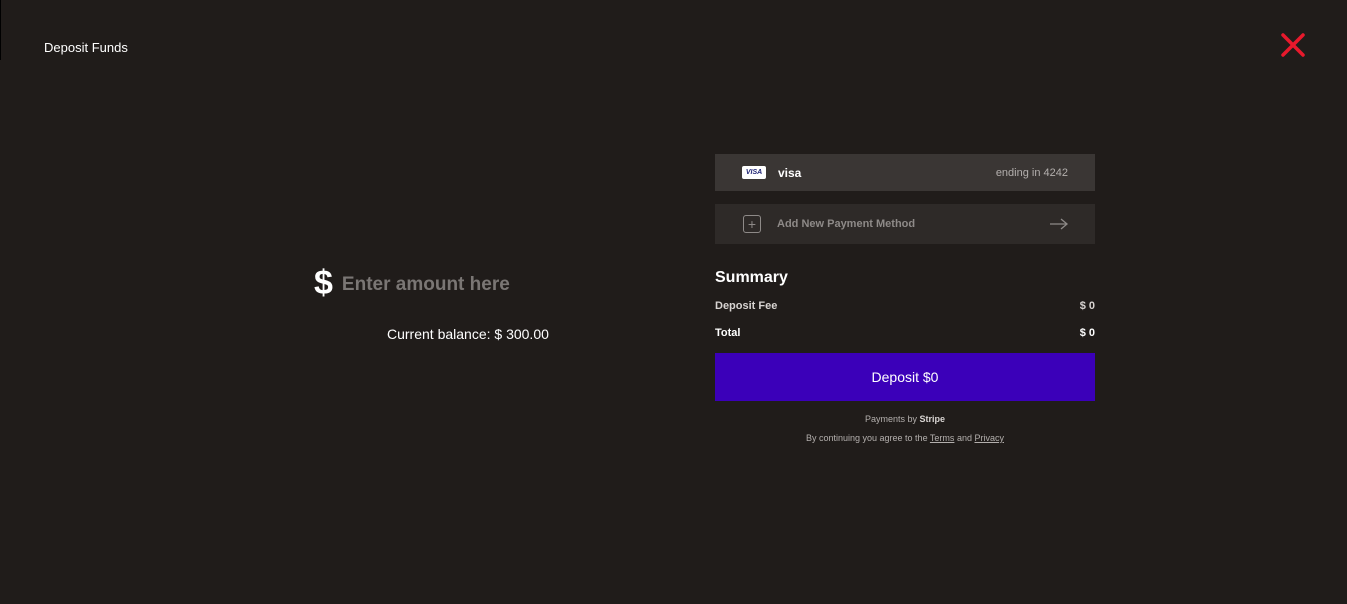  Describe the element at coordinates (86, 47) in the screenshot. I see `page-title: Deposit Funds` at that location.